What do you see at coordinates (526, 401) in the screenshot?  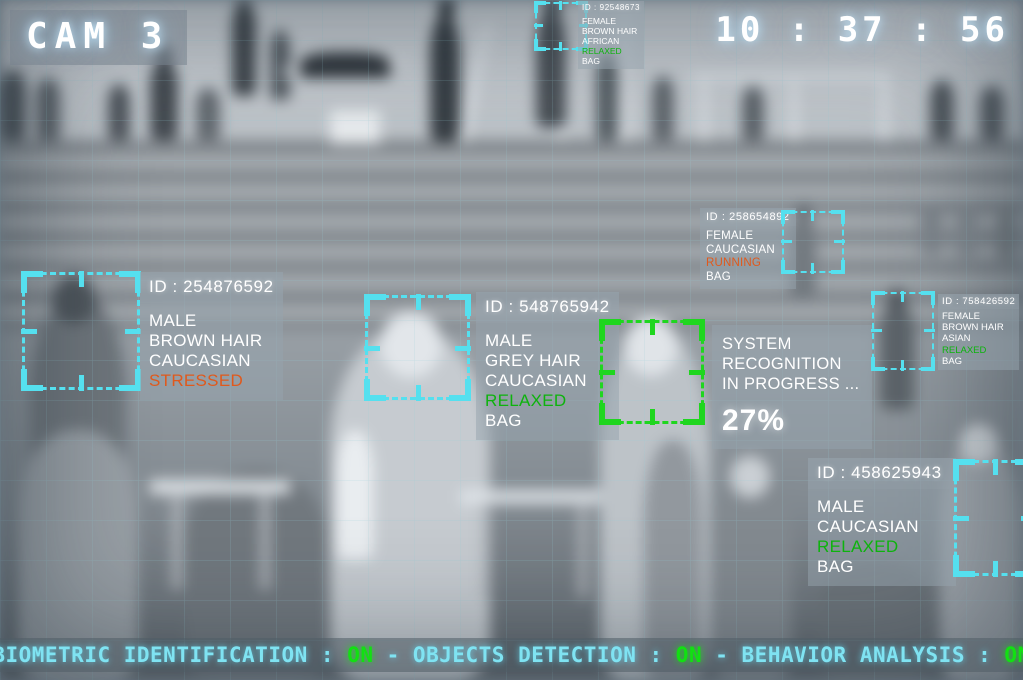 I see `detection-behavior-3: RELAXED` at bounding box center [526, 401].